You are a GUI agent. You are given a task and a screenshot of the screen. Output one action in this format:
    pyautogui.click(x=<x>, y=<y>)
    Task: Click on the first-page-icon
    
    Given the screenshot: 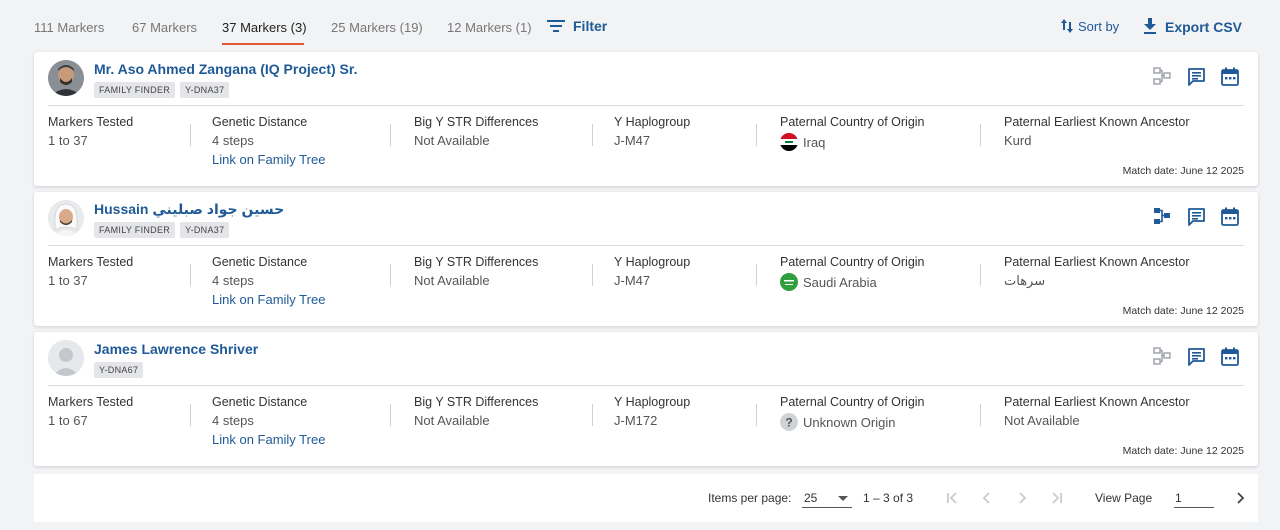 What is the action you would take?
    pyautogui.click(x=952, y=498)
    